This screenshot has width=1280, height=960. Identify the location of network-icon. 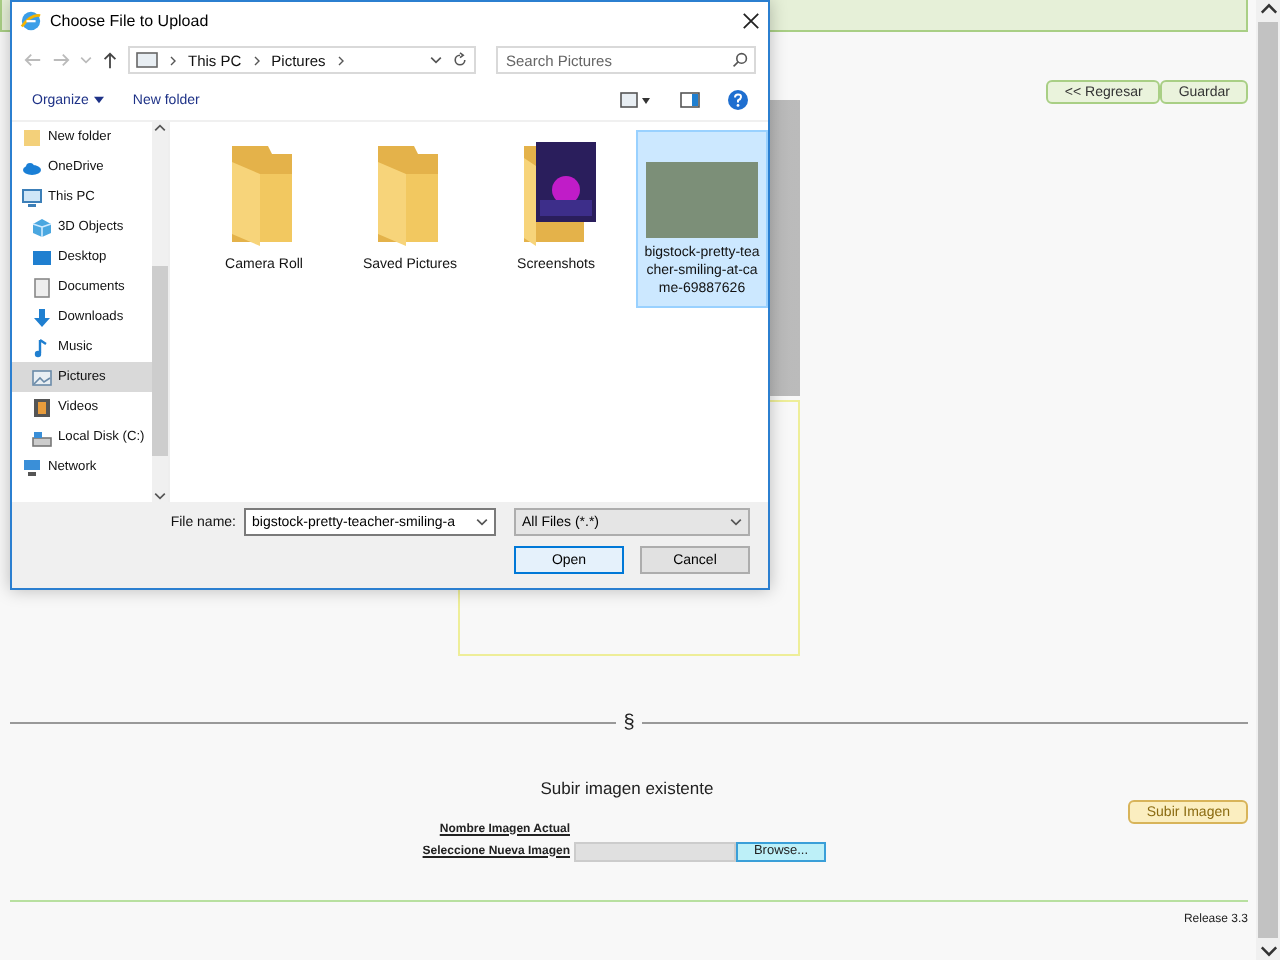
(32, 467).